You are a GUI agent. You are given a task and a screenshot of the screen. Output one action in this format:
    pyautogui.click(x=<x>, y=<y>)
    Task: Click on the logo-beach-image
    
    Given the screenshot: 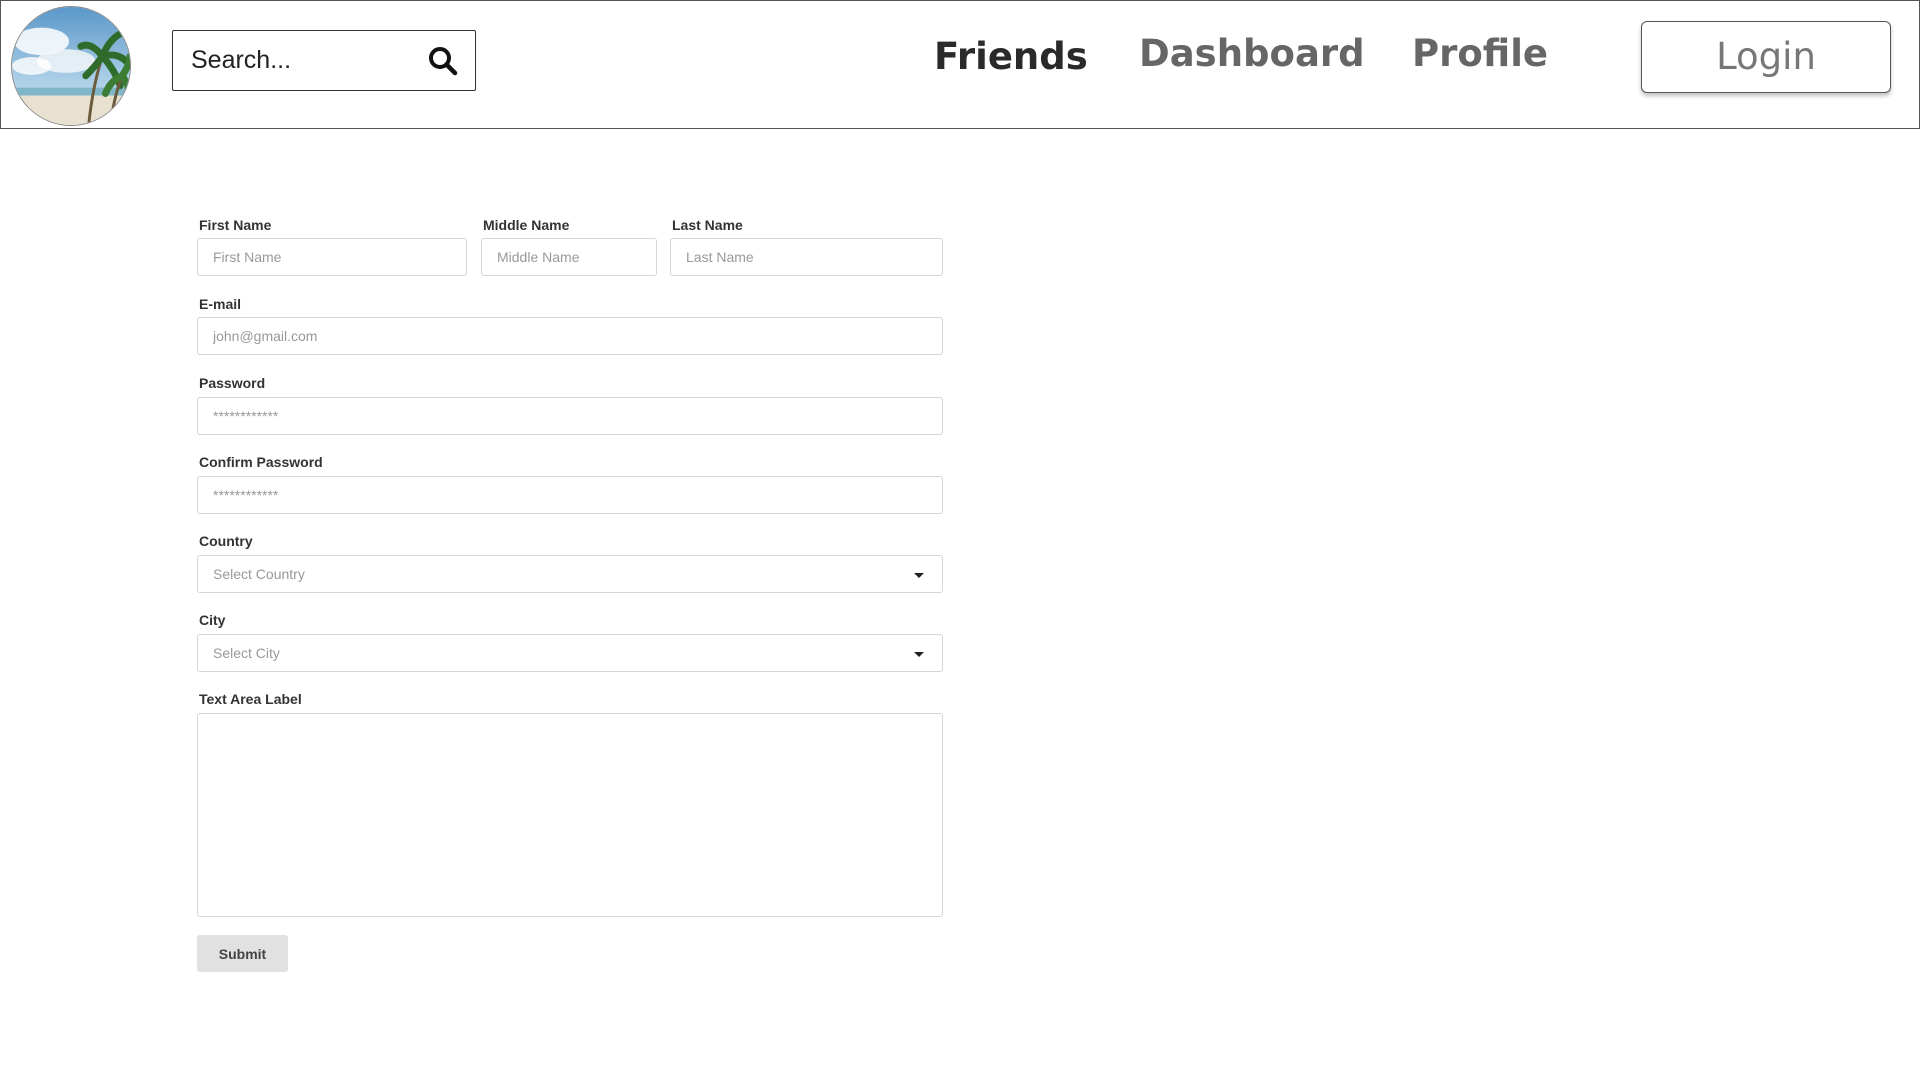 What is the action you would take?
    pyautogui.click(x=71, y=66)
    